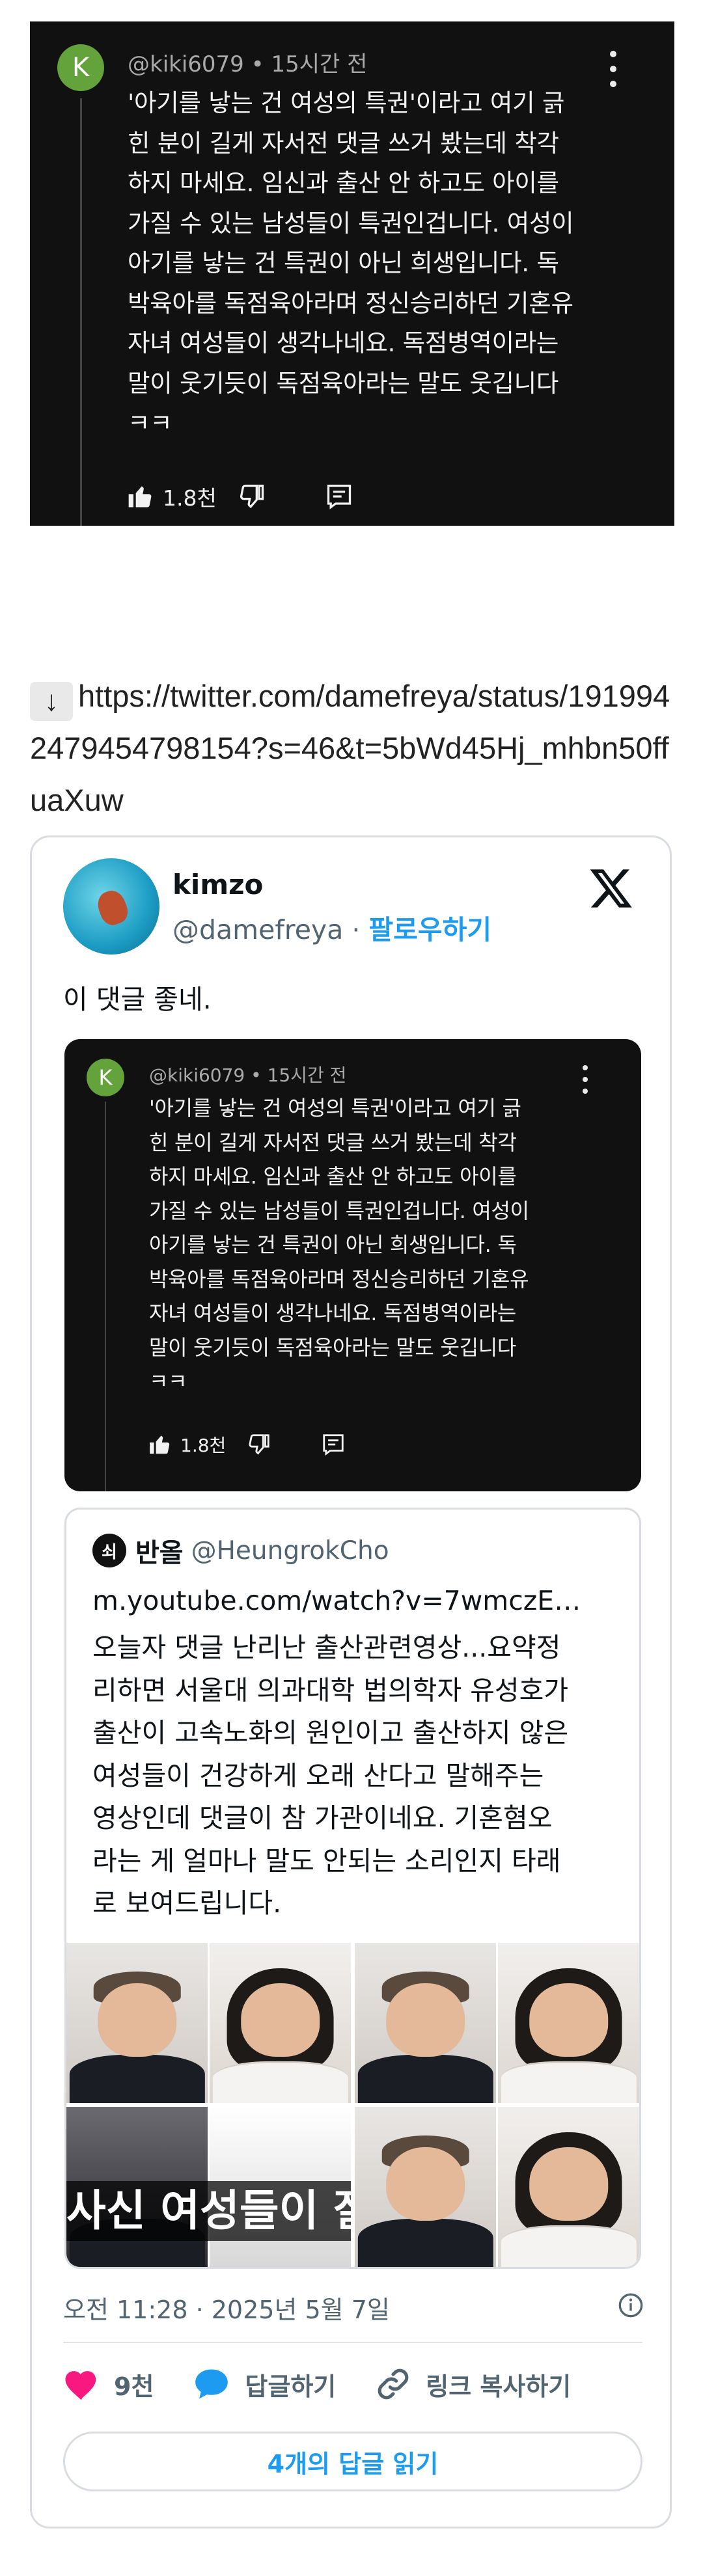 The width and height of the screenshot is (703, 2576). What do you see at coordinates (352, 2461) in the screenshot?
I see `read-replies-button: 4개의 답글 읽기` at bounding box center [352, 2461].